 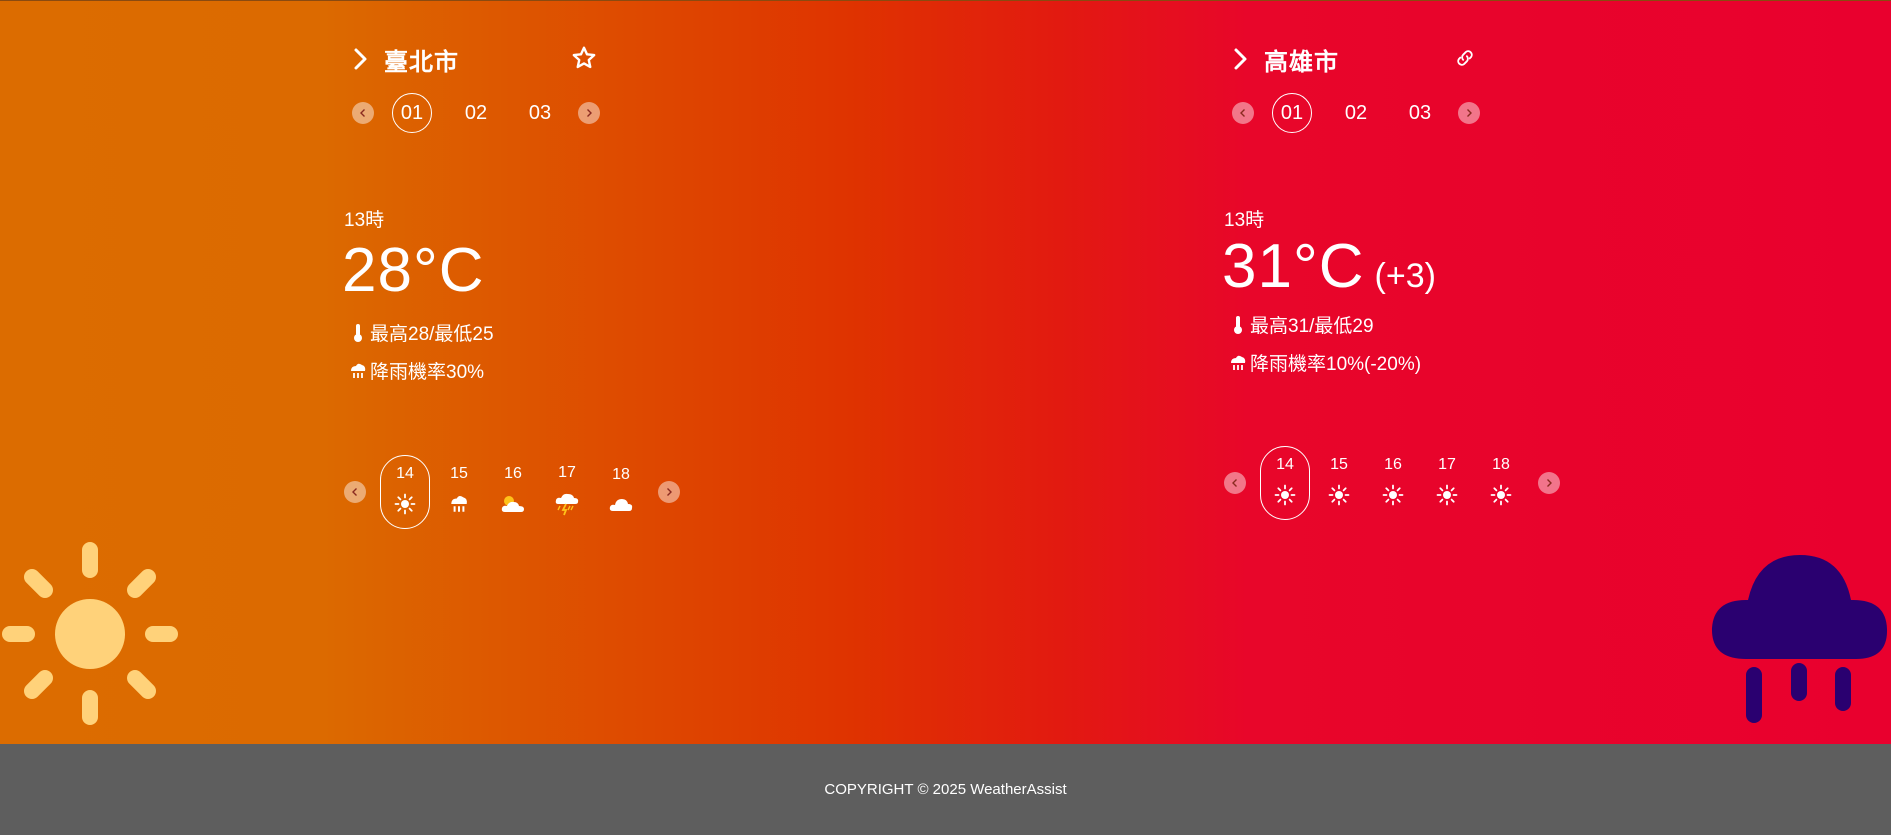 I want to click on high-low-text: 最高31/最低29, so click(x=1312, y=326).